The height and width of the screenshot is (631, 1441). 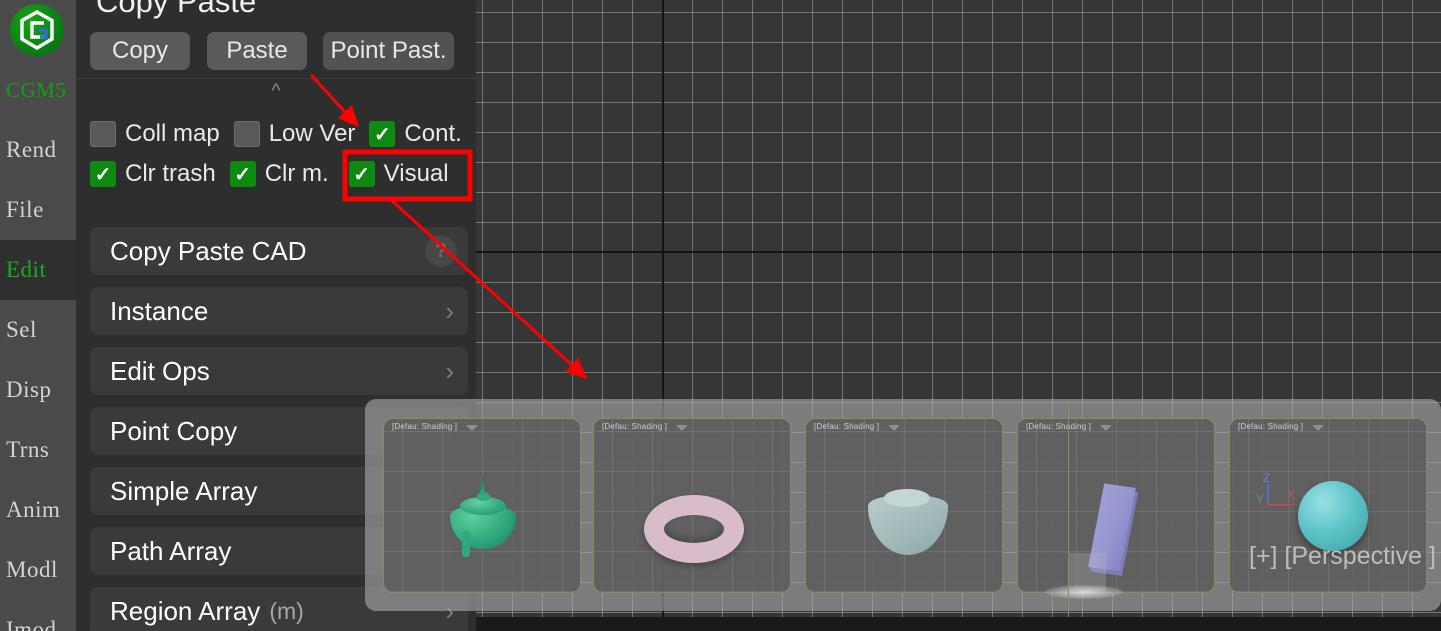 What do you see at coordinates (1268, 494) in the screenshot?
I see `axis-z-line` at bounding box center [1268, 494].